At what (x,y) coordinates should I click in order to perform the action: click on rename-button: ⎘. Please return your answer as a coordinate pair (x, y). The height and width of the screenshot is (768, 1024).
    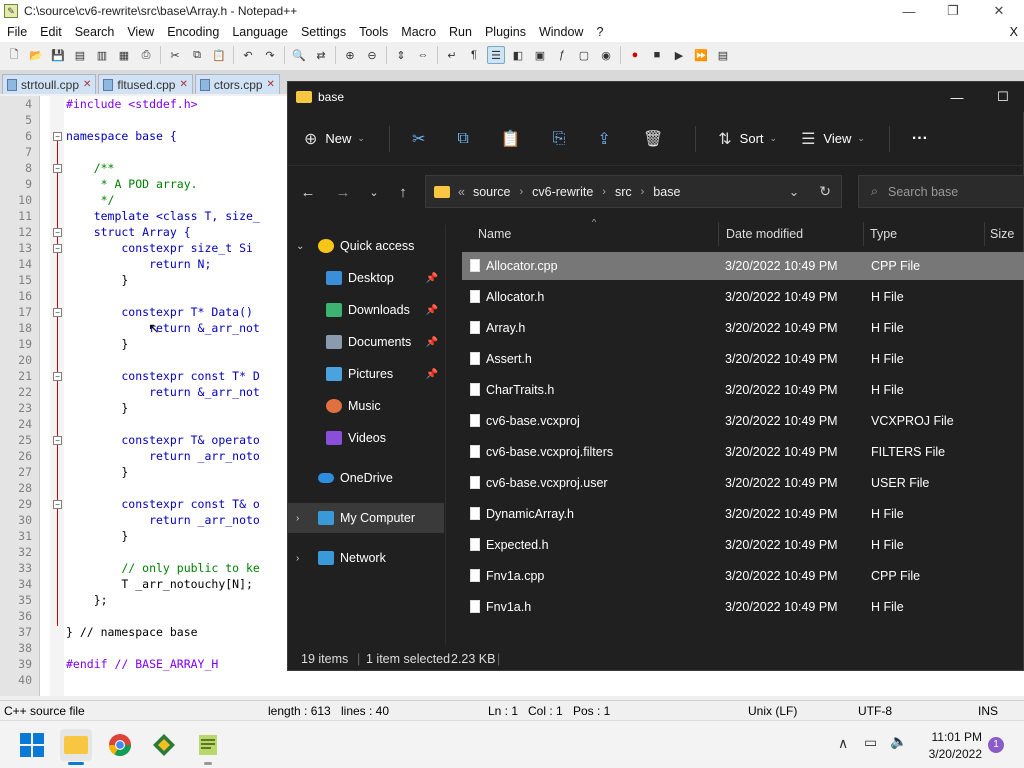
    Looking at the image, I should click on (563, 139).